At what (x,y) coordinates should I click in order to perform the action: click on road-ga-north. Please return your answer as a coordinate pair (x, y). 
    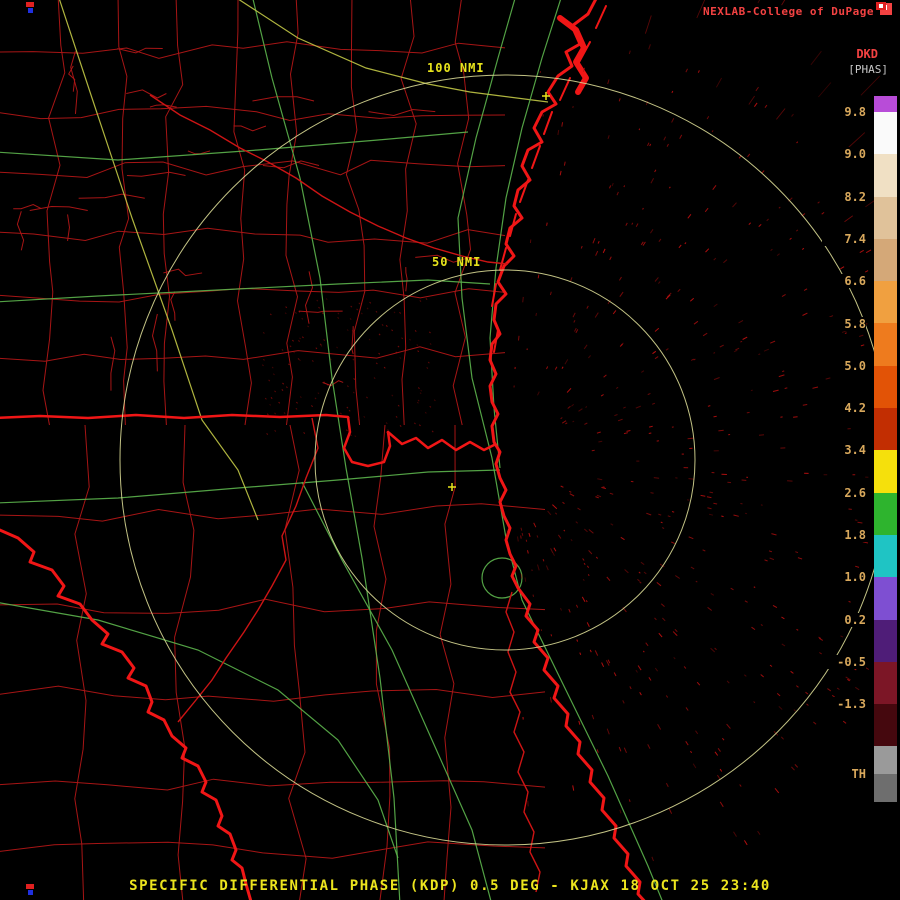
    Looking at the image, I should click on (234, 146).